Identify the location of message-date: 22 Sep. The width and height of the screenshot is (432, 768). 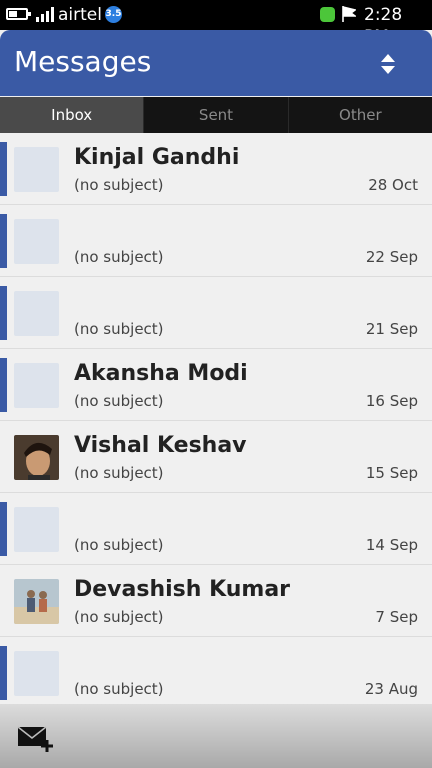
(391, 257).